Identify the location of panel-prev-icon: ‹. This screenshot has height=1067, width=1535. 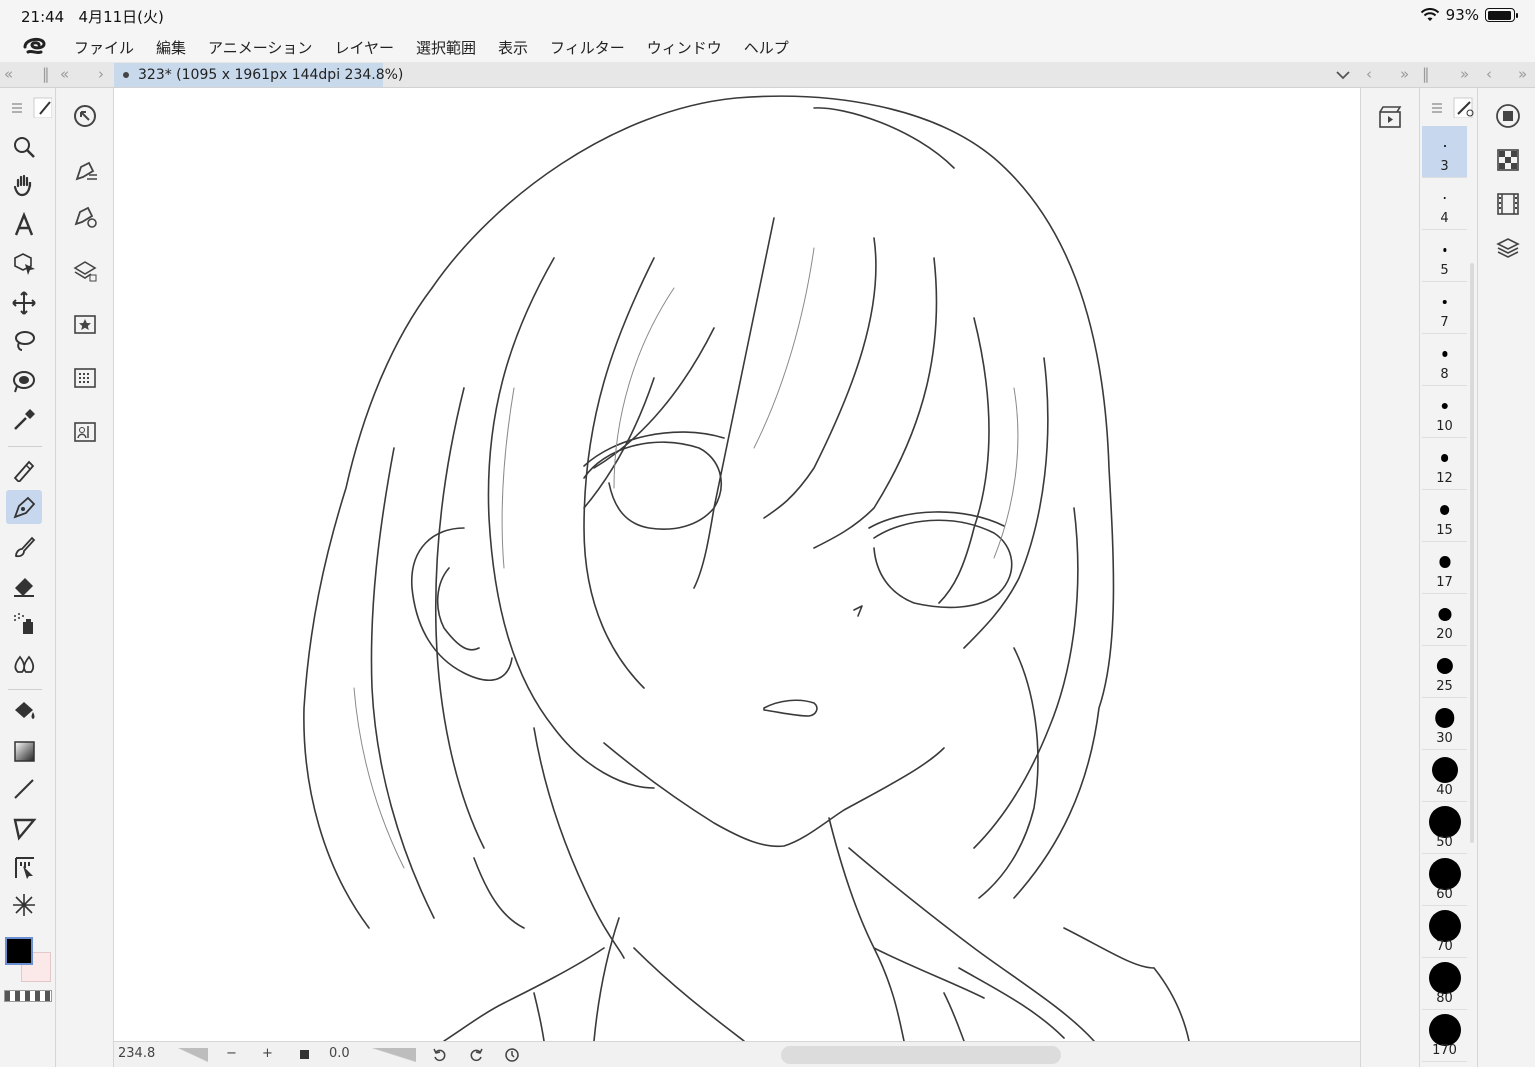
(1369, 74).